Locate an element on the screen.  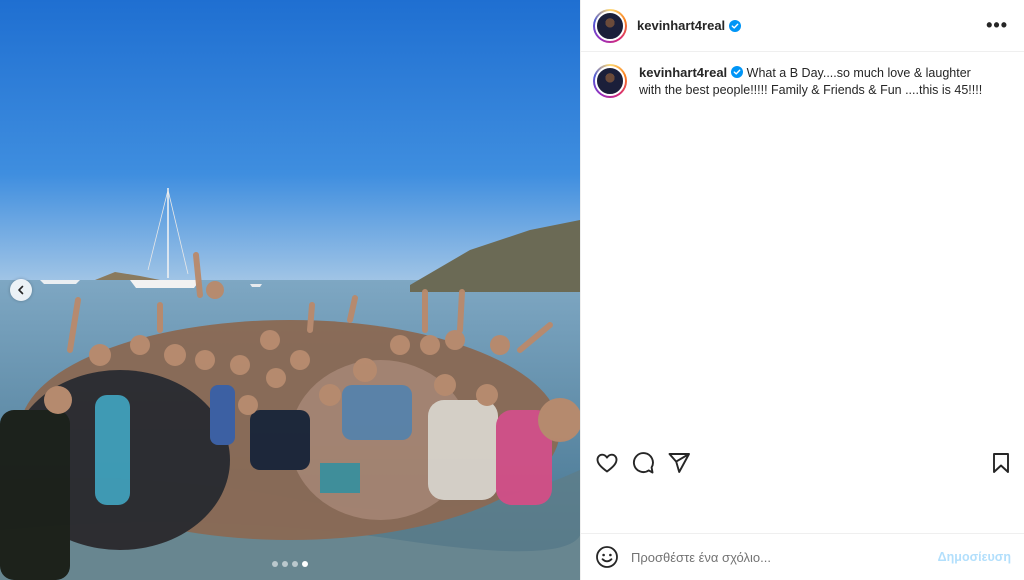
carousel-indicator is located at coordinates (290, 564).